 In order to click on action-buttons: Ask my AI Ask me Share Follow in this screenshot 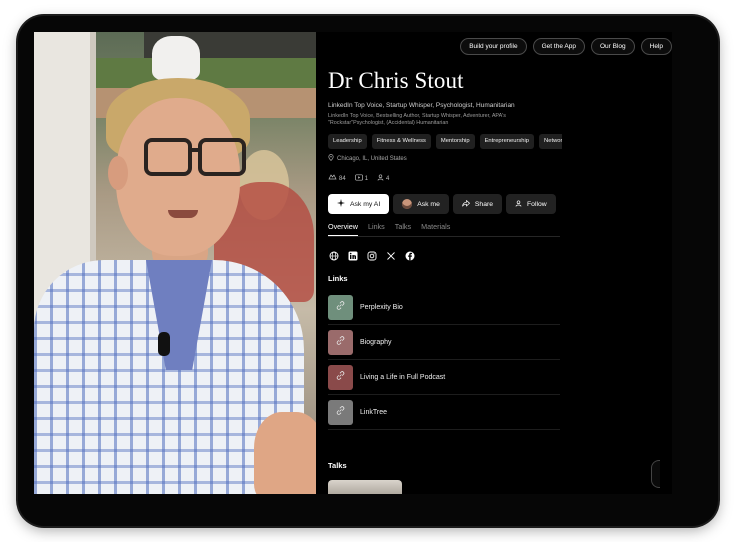, I will do `click(442, 204)`.